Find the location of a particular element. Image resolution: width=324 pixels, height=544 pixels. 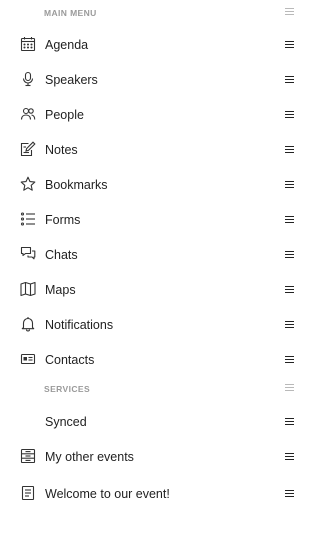

menu-item-label: Contacts is located at coordinates (70, 360).